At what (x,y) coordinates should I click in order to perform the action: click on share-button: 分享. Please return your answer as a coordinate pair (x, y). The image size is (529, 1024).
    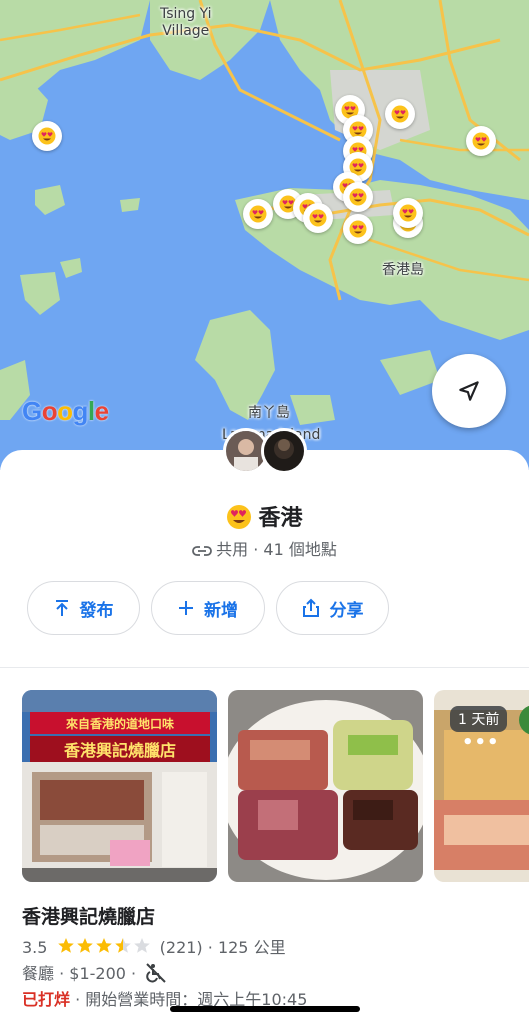
    Looking at the image, I should click on (332, 608).